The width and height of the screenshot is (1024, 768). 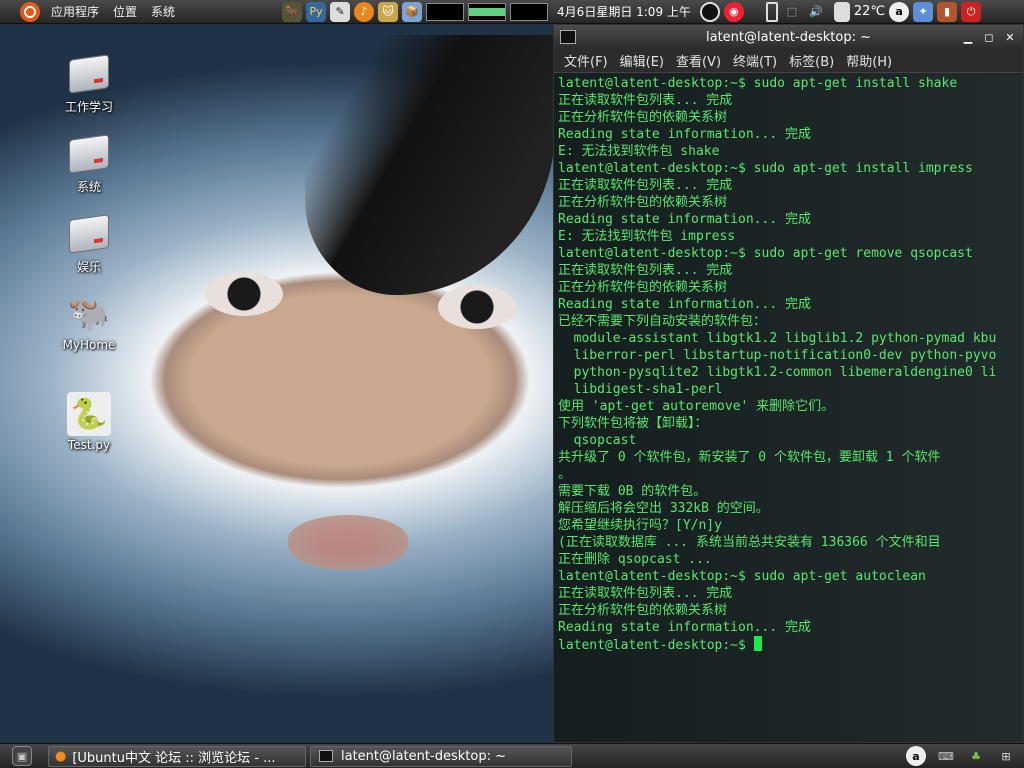 I want to click on cat-launcher-icon: 🐱, so click(x=388, y=11).